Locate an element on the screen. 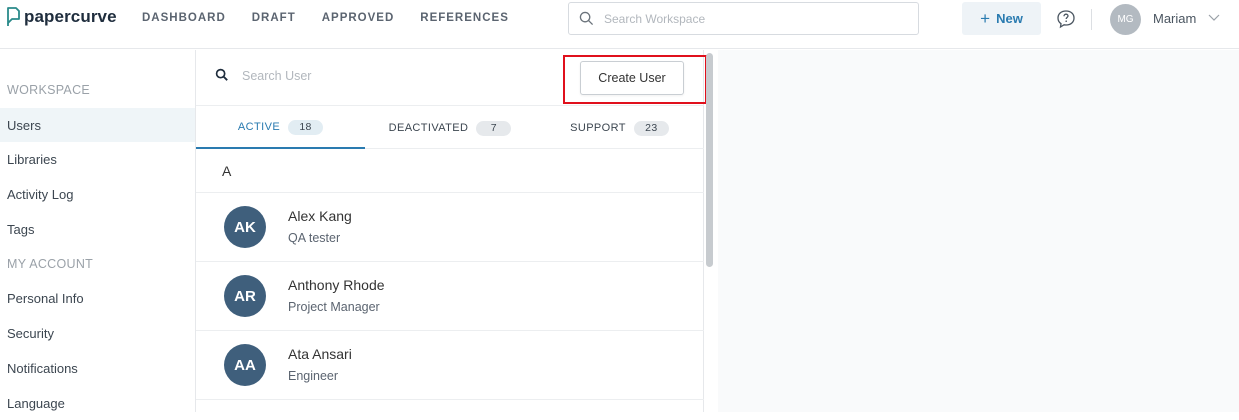  sidebar-item-activity-log: Activity Log is located at coordinates (97, 194).